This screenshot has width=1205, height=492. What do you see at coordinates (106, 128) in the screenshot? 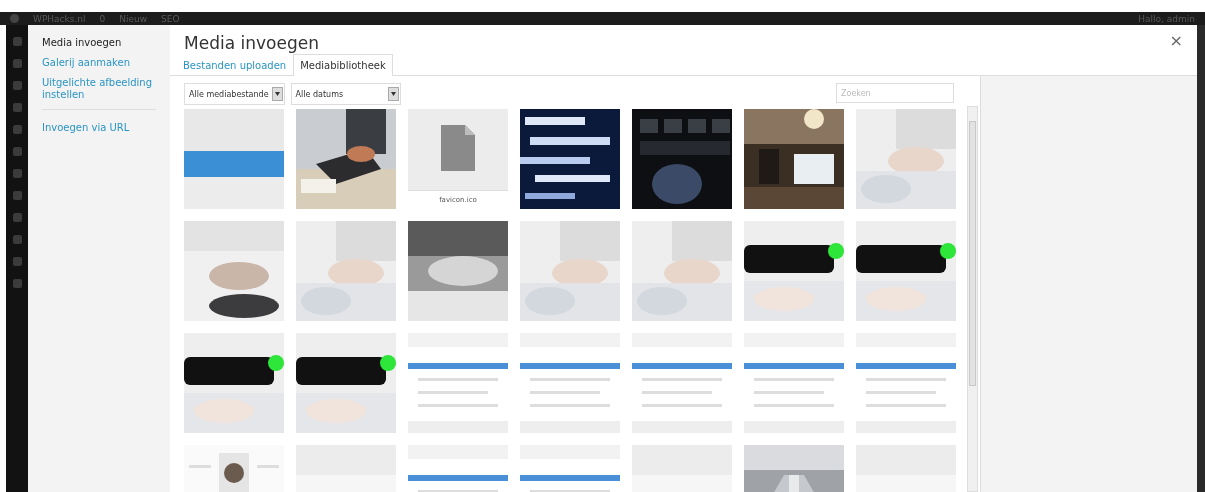
I see `sidebar-item: Invoegen via URL` at bounding box center [106, 128].